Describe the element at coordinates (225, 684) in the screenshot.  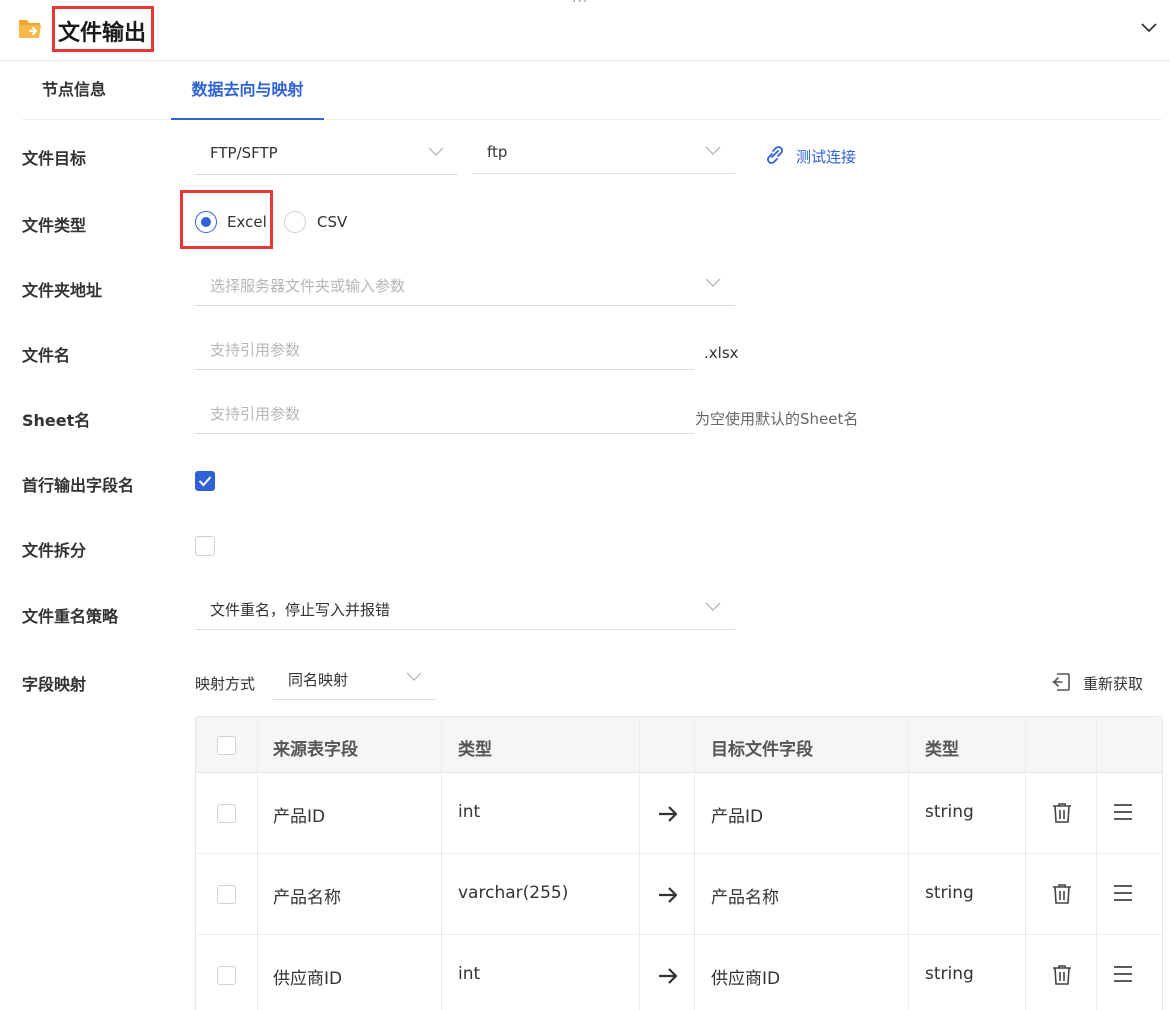
I see `mapping-mode-label: 映射方式` at that location.